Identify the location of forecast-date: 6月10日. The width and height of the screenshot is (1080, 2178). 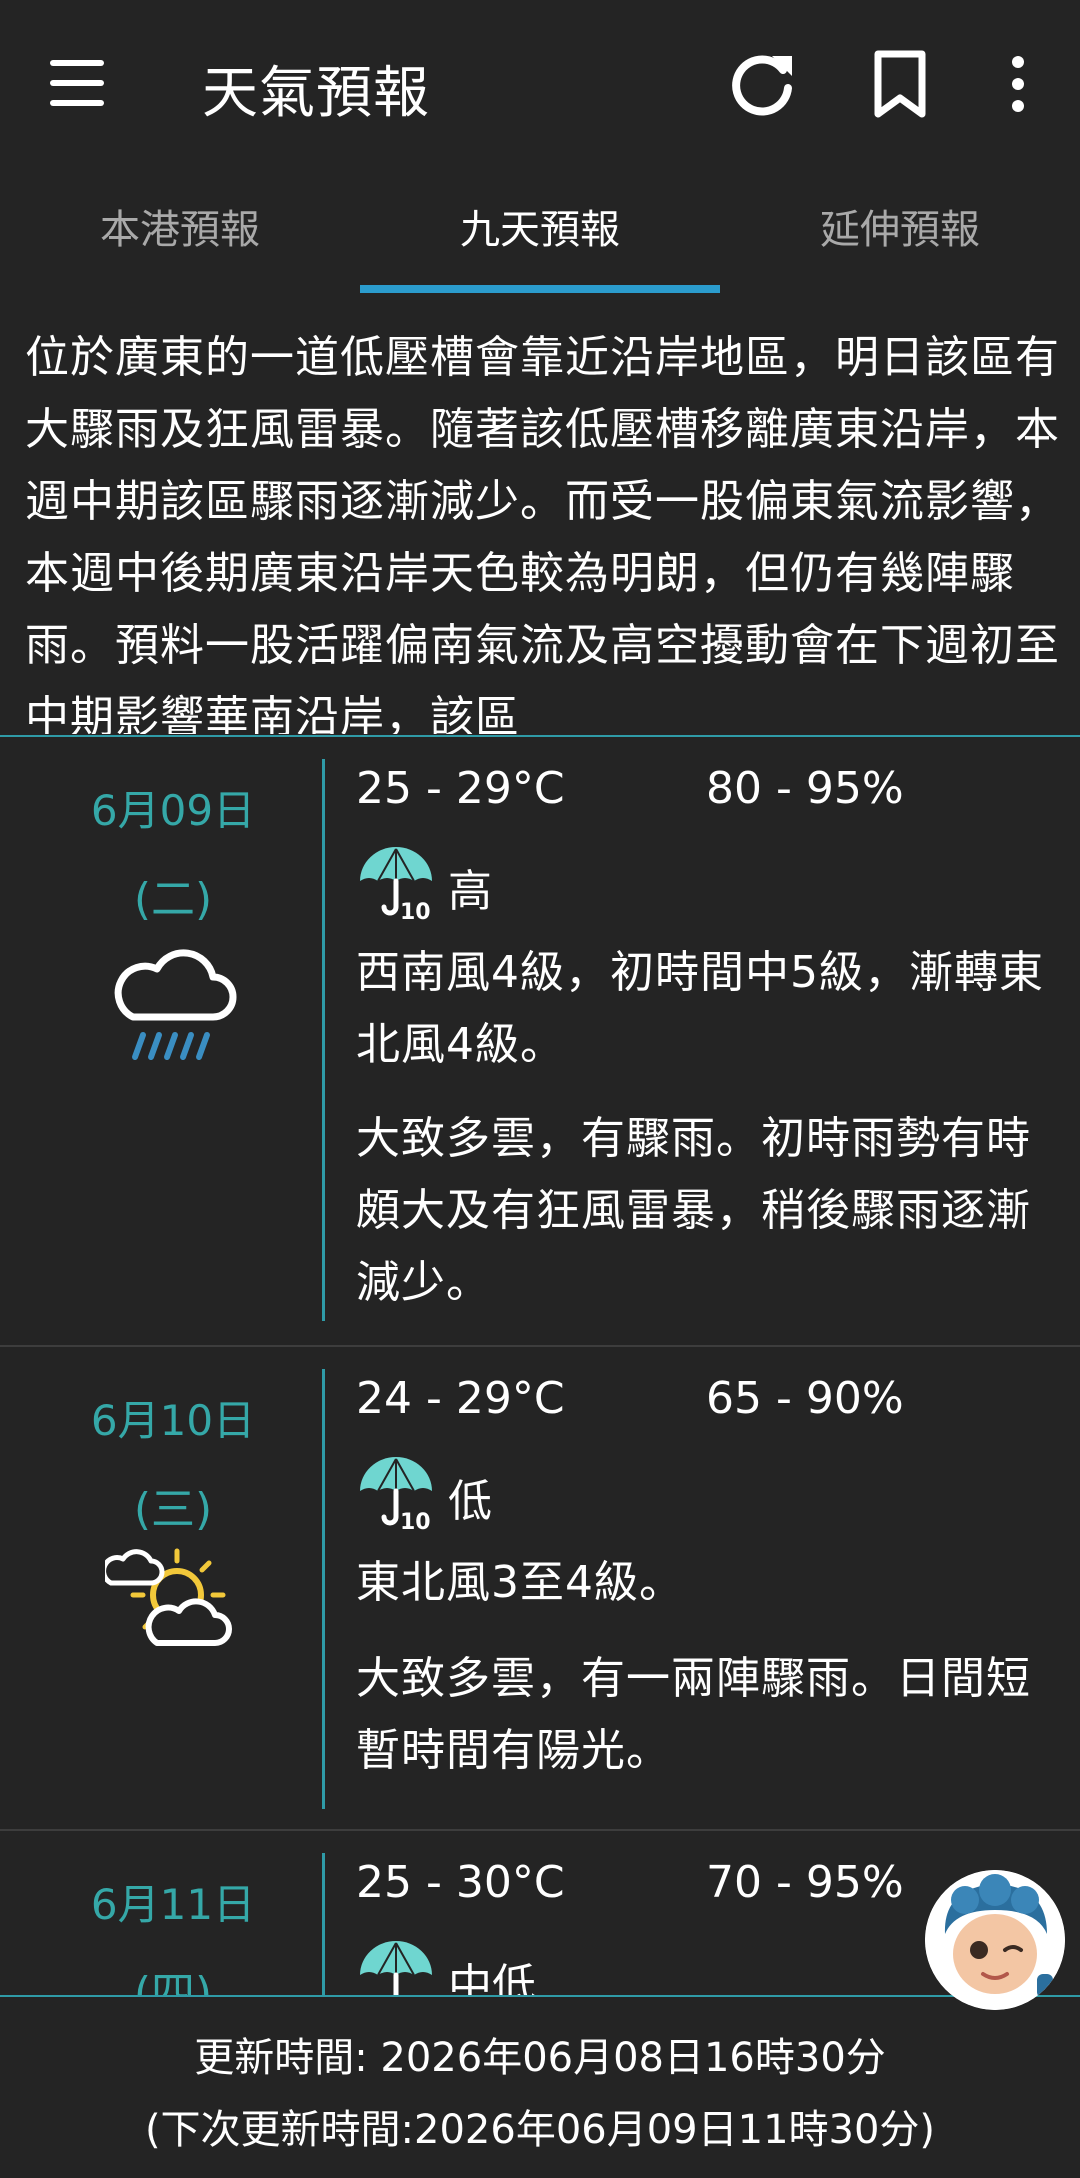
(173, 1420).